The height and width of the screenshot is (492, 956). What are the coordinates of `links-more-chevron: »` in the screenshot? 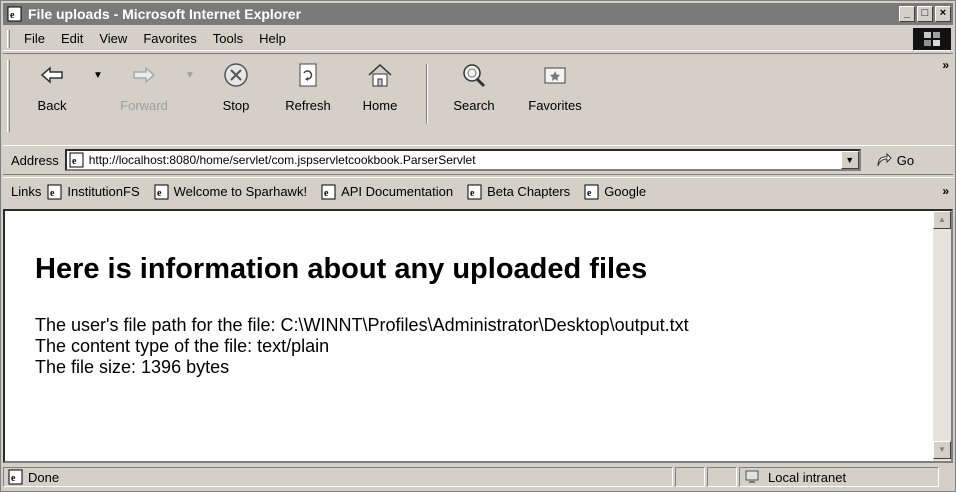 It's located at (945, 191).